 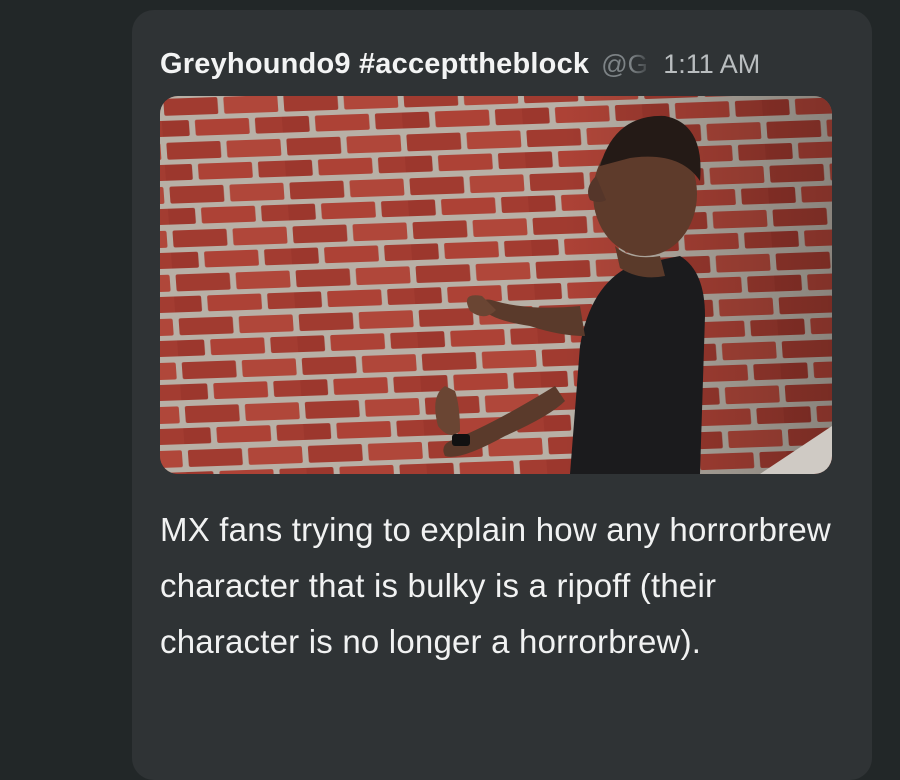 I want to click on handle-container: @G, so click(x=627, y=64).